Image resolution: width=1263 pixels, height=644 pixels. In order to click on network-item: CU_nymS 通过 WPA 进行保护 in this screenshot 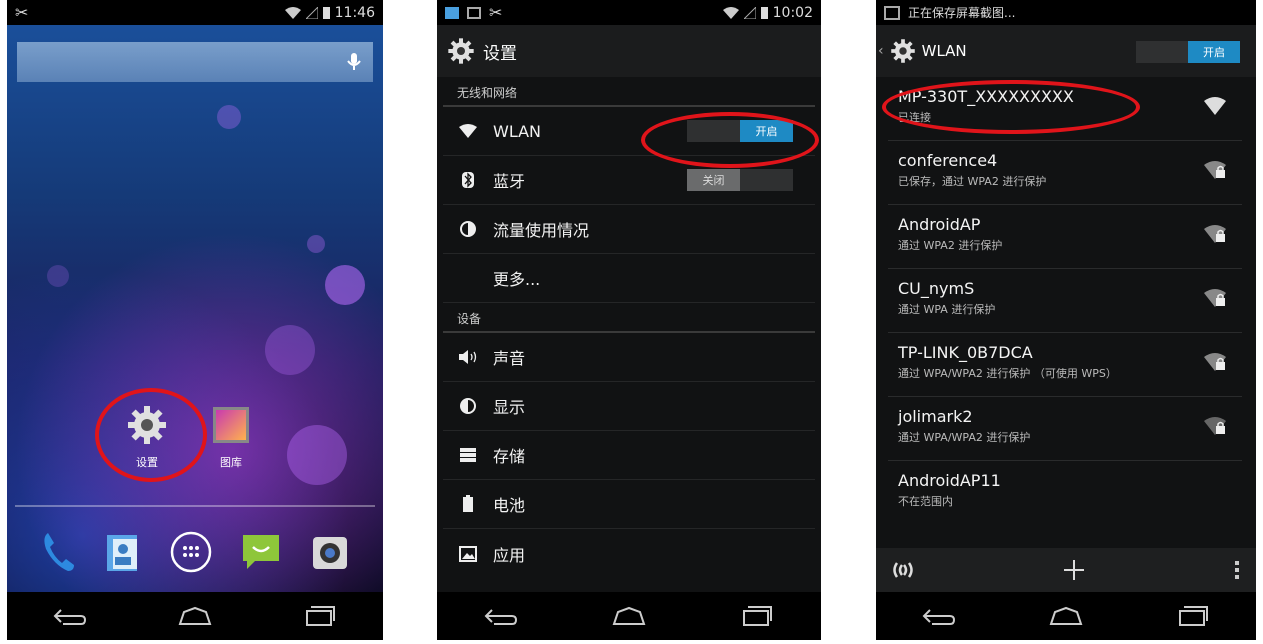, I will do `click(1065, 301)`.